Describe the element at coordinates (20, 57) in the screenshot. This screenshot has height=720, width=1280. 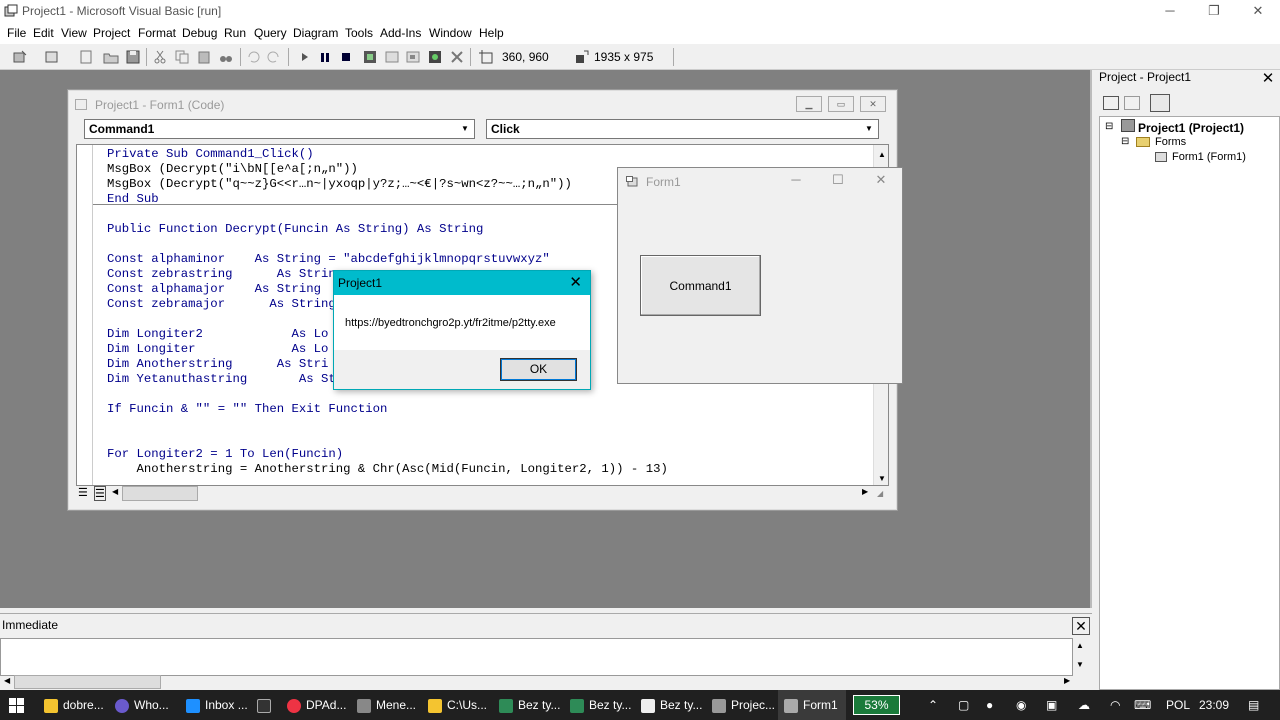
I see `add-project-icon` at that location.